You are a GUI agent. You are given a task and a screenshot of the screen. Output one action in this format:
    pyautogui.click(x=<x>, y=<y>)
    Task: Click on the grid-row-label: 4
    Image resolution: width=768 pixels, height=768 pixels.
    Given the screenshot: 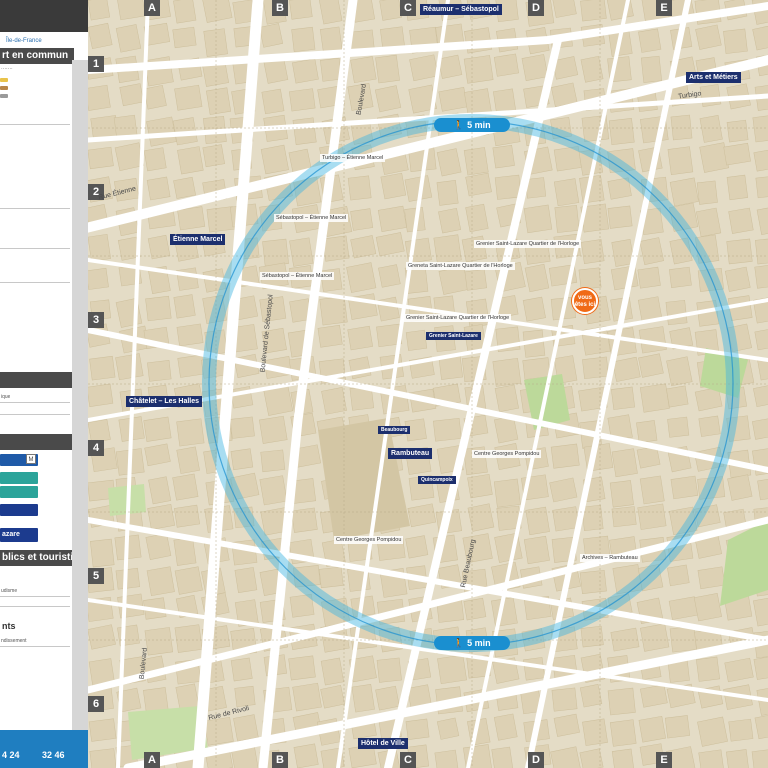 What is the action you would take?
    pyautogui.click(x=96, y=448)
    